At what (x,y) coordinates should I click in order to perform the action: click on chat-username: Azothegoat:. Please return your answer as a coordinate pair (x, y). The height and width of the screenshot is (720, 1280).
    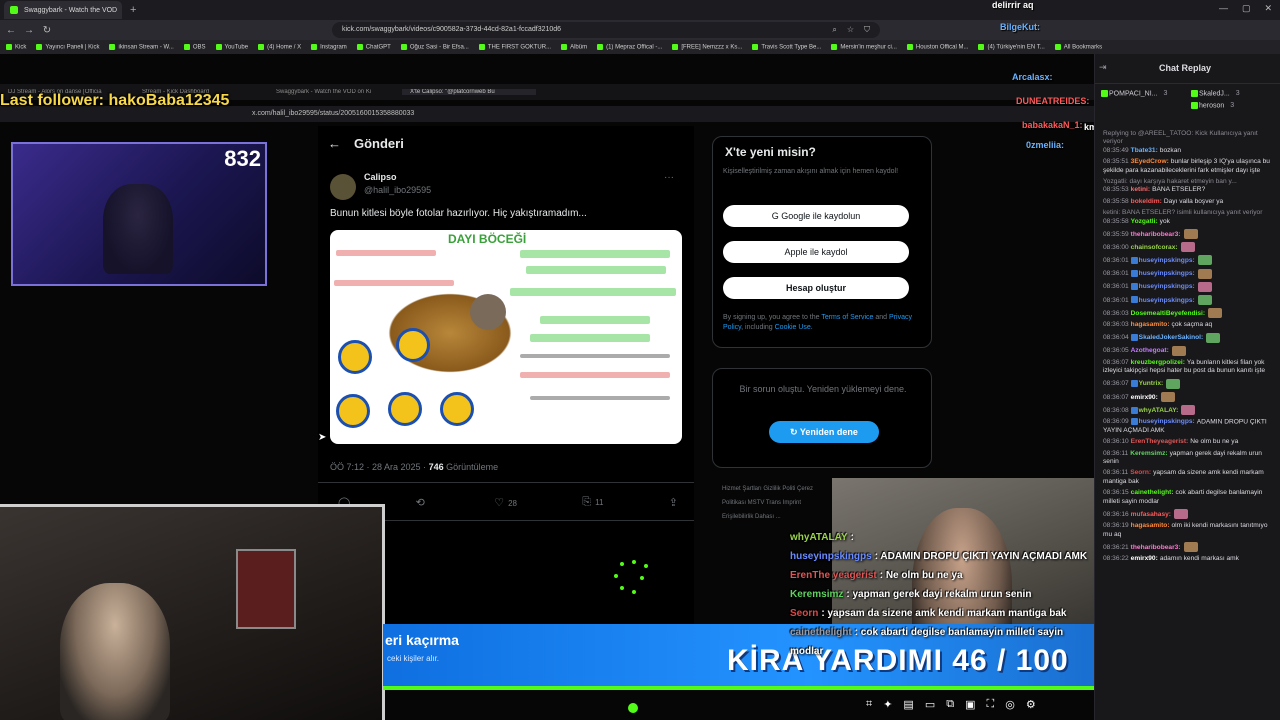
    Looking at the image, I should click on (1150, 350).